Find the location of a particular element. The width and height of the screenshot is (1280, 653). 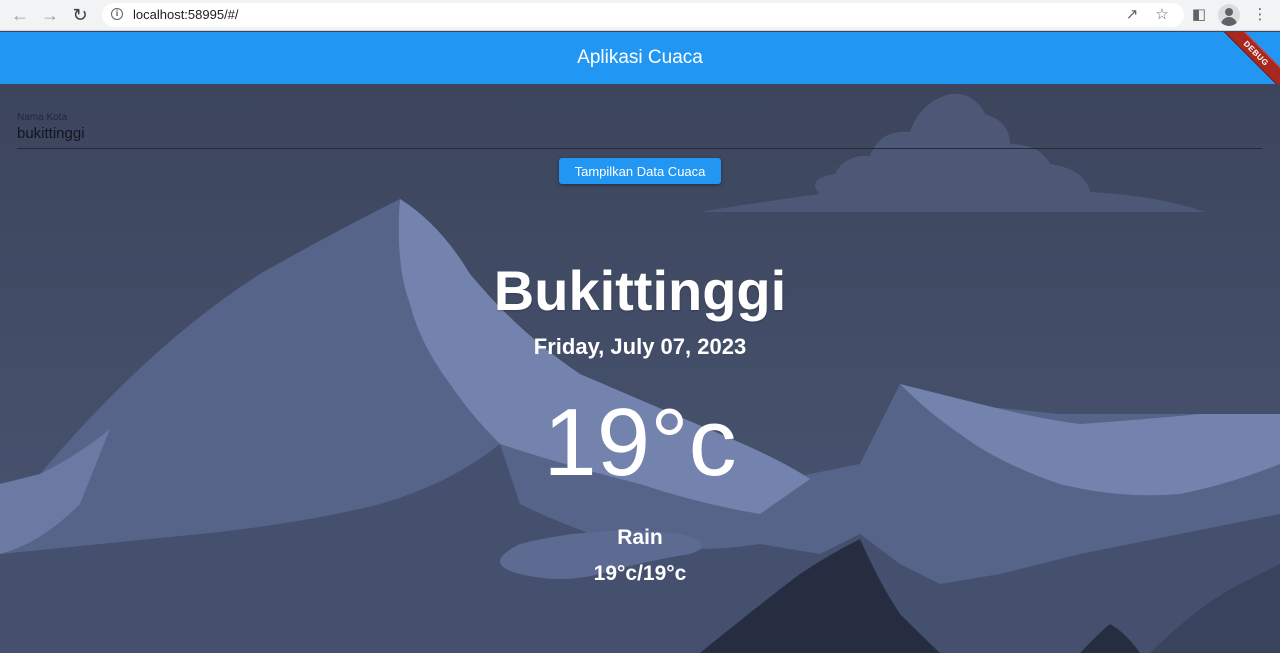

show-weather-button: Tampilkan Data Cuaca is located at coordinates (640, 171).